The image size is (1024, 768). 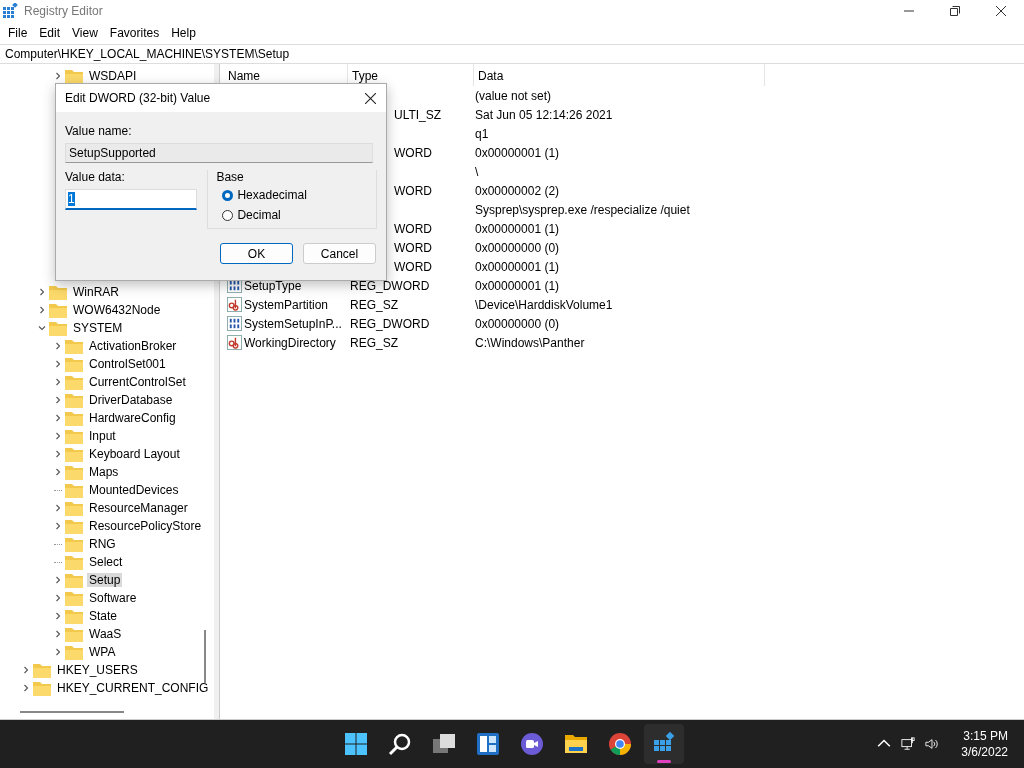 What do you see at coordinates (133, 688) in the screenshot?
I see `tree-item: HKEY_CURRENT_CONFIG` at bounding box center [133, 688].